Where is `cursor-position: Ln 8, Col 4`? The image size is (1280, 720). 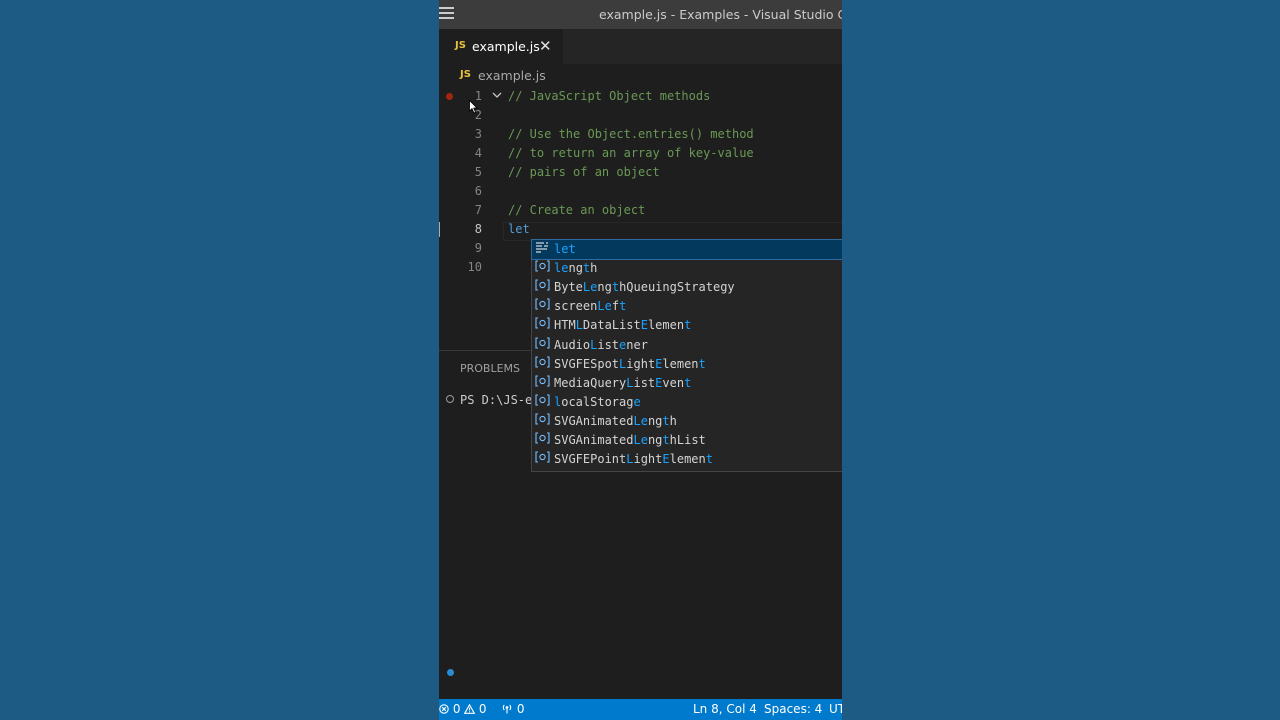 cursor-position: Ln 8, Col 4 is located at coordinates (725, 709).